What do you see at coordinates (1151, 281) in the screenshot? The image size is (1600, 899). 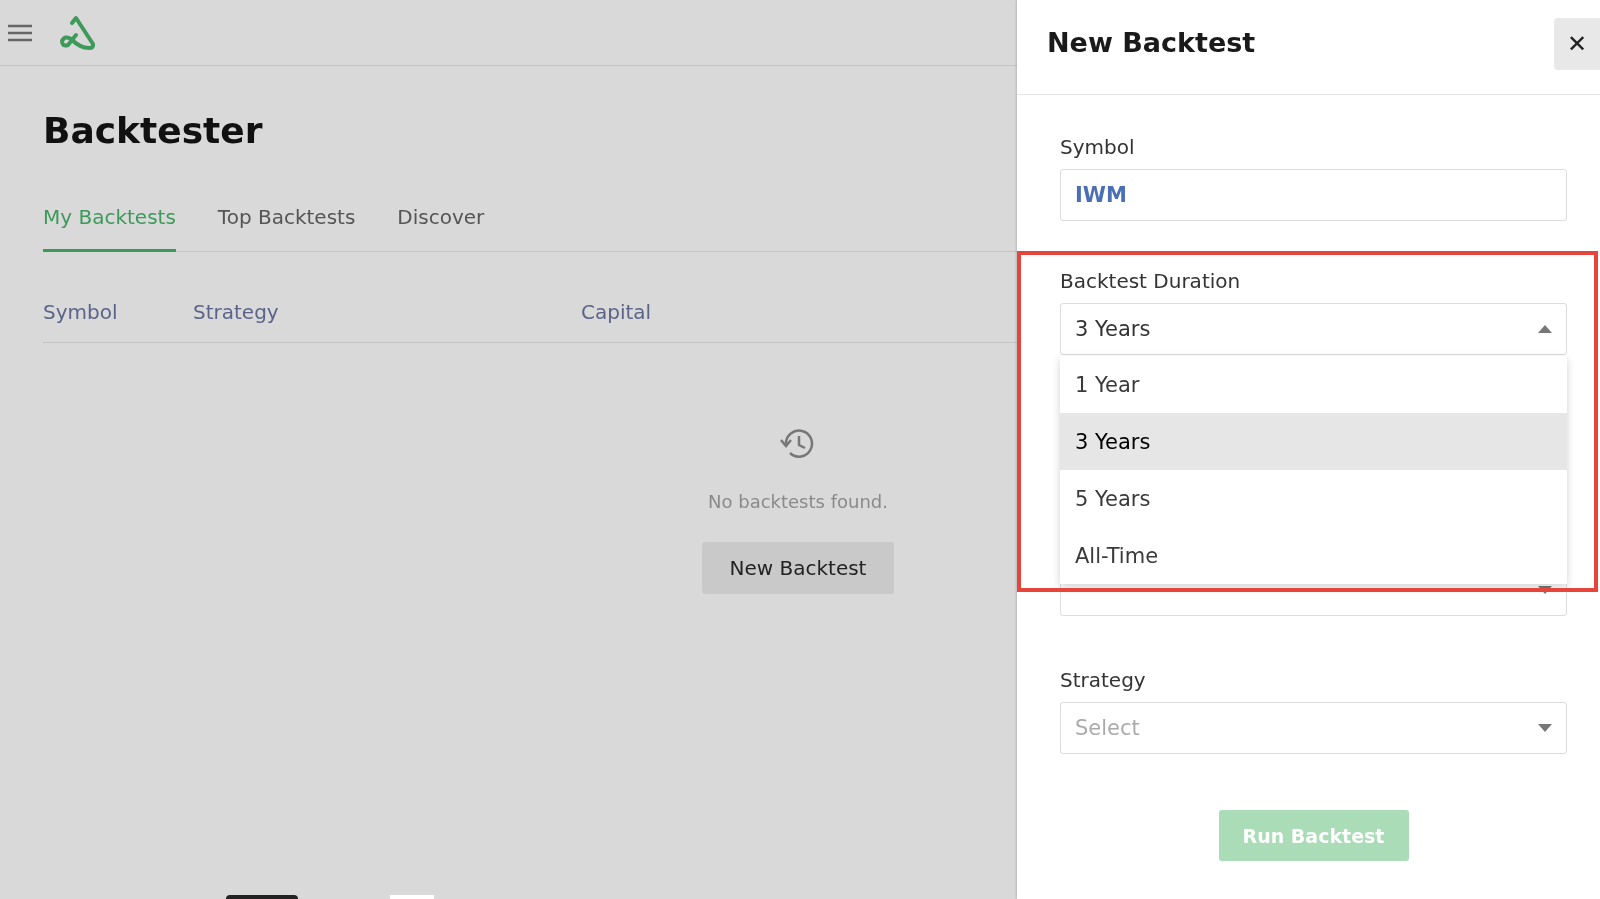 I see `field-label: Backtest Duration` at bounding box center [1151, 281].